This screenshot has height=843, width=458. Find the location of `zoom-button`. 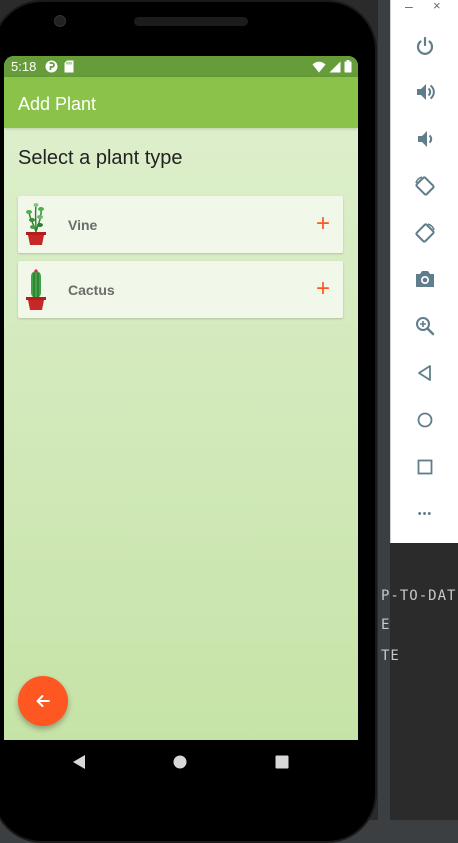

zoom-button is located at coordinates (425, 326).